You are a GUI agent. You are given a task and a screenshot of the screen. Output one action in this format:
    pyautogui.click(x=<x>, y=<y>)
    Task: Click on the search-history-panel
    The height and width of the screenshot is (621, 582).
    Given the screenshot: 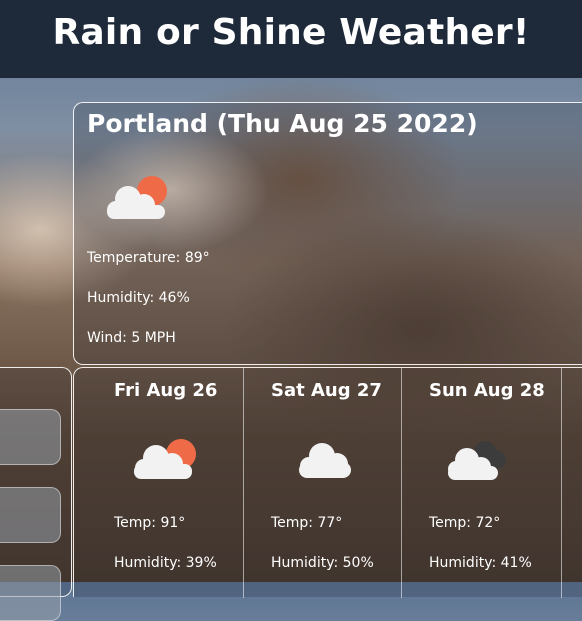 What is the action you would take?
    pyautogui.click(x=36, y=494)
    